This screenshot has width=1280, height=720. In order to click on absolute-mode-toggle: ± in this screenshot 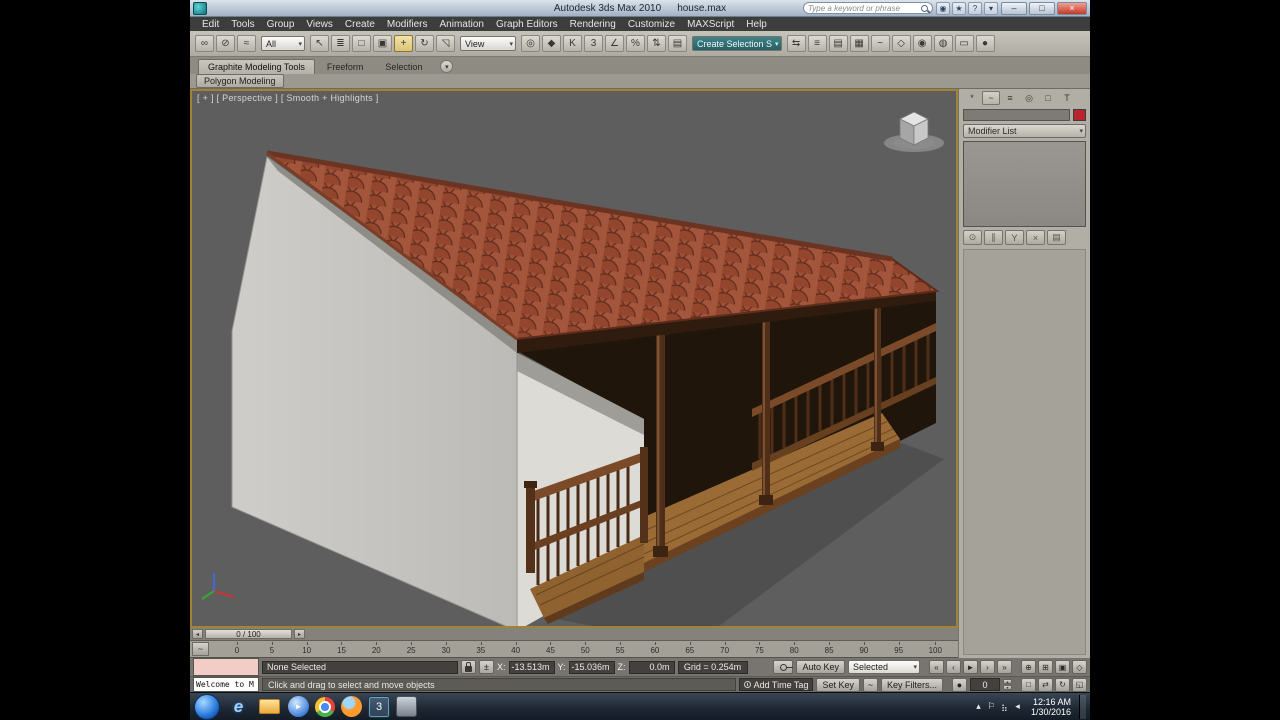, I will do `click(486, 667)`.